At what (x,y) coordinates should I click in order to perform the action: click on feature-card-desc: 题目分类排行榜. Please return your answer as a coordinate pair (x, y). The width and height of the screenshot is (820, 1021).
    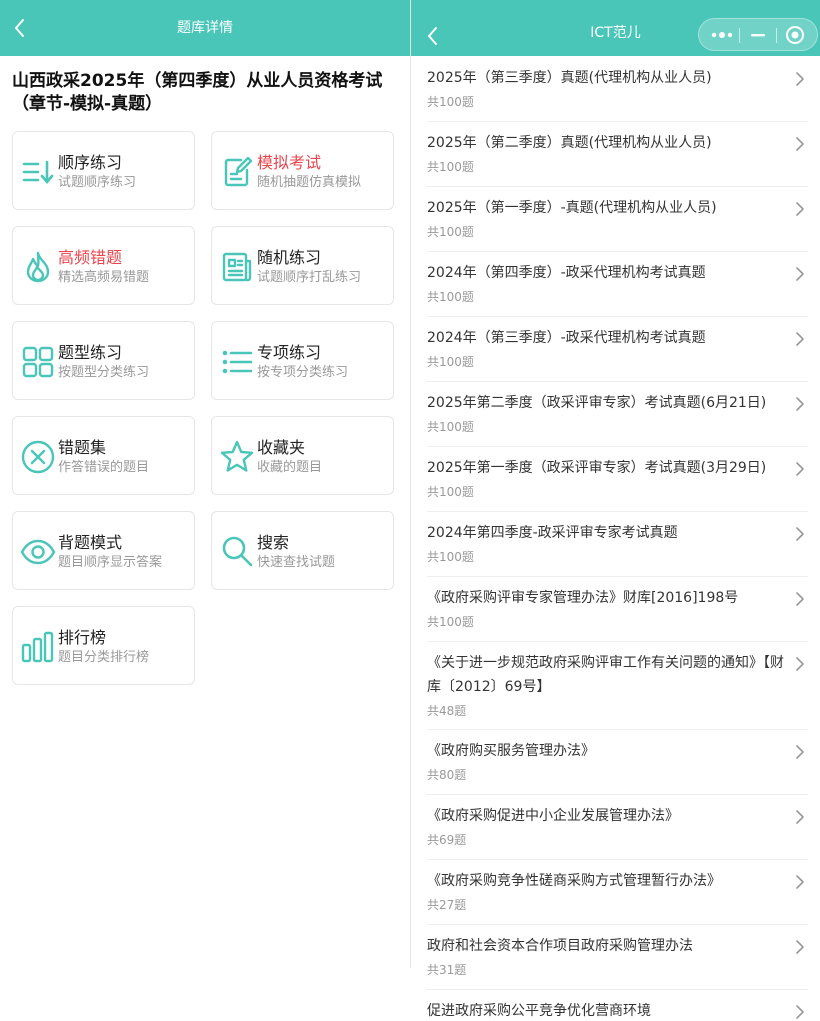
    Looking at the image, I should click on (104, 657).